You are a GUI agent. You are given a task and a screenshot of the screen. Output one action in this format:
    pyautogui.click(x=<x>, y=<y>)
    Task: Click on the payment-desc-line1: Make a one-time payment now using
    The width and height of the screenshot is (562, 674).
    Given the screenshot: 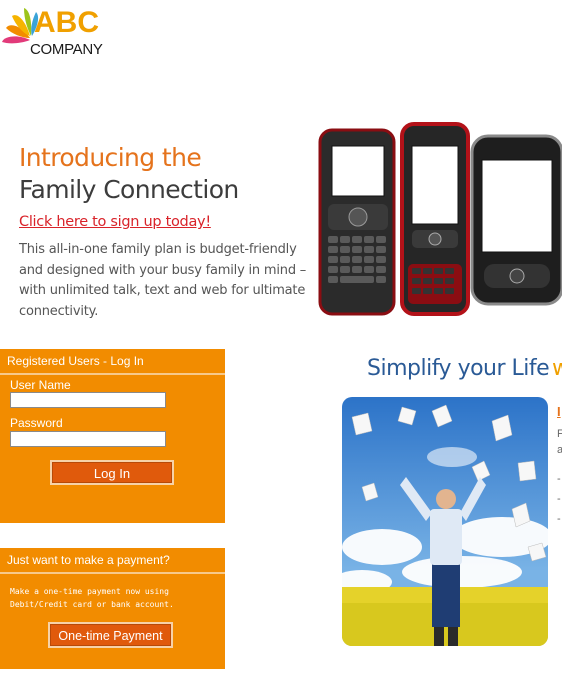 What is the action you would take?
    pyautogui.click(x=89, y=591)
    